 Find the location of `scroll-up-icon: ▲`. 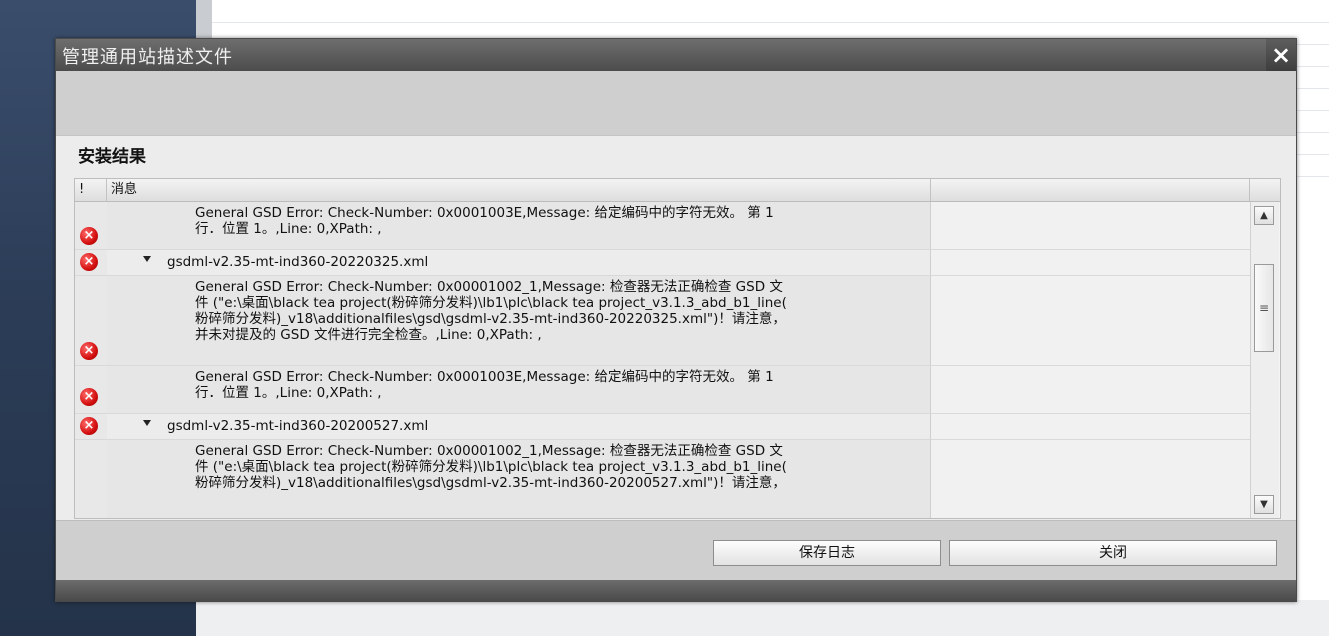

scroll-up-icon: ▲ is located at coordinates (1264, 215).